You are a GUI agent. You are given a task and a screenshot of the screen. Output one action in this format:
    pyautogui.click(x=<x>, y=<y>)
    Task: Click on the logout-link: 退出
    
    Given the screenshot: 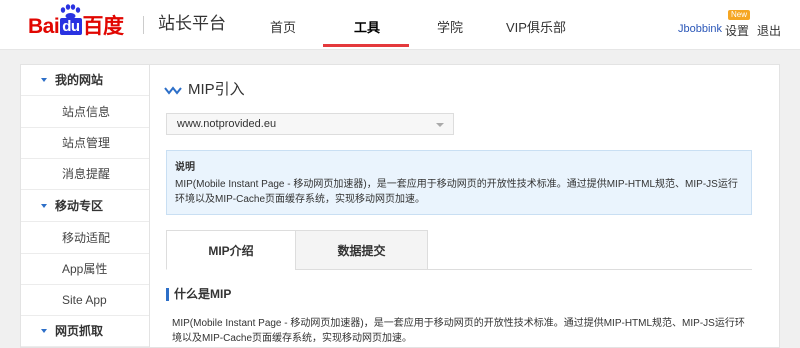 What is the action you would take?
    pyautogui.click(x=769, y=30)
    